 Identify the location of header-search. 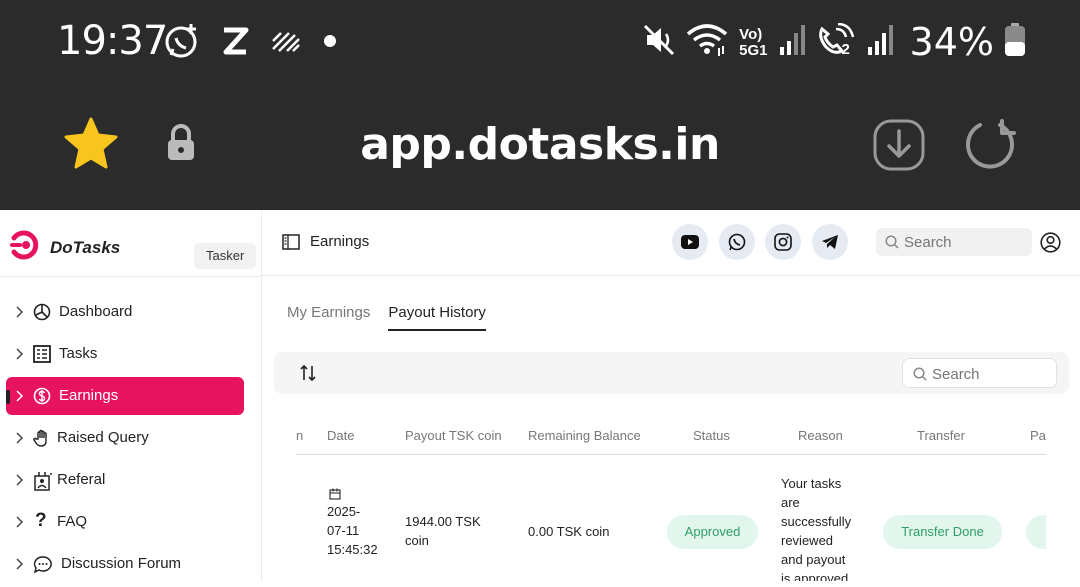
(954, 242).